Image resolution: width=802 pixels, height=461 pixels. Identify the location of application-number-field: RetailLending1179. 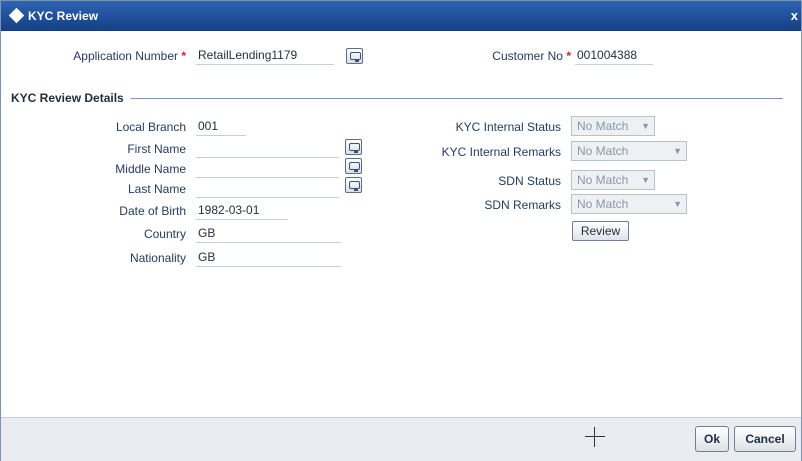
(265, 55).